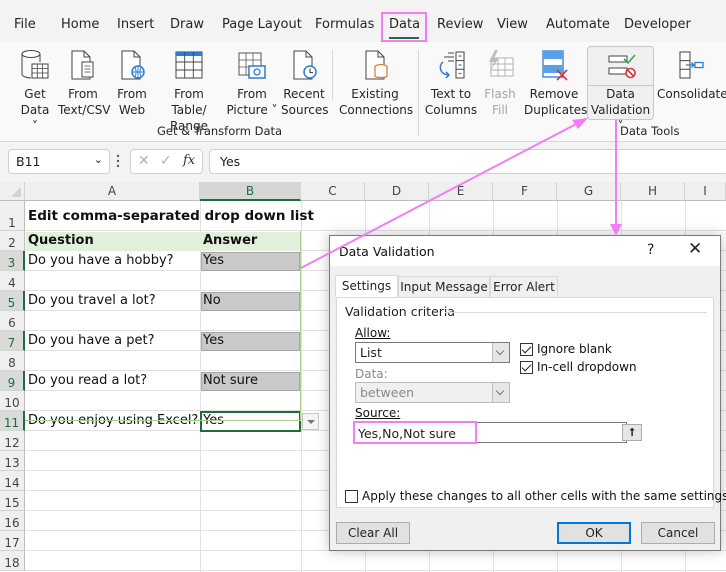 The image size is (726, 572). Describe the element at coordinates (451, 83) in the screenshot. I see `text-to-columns-button: Text to Columns` at that location.